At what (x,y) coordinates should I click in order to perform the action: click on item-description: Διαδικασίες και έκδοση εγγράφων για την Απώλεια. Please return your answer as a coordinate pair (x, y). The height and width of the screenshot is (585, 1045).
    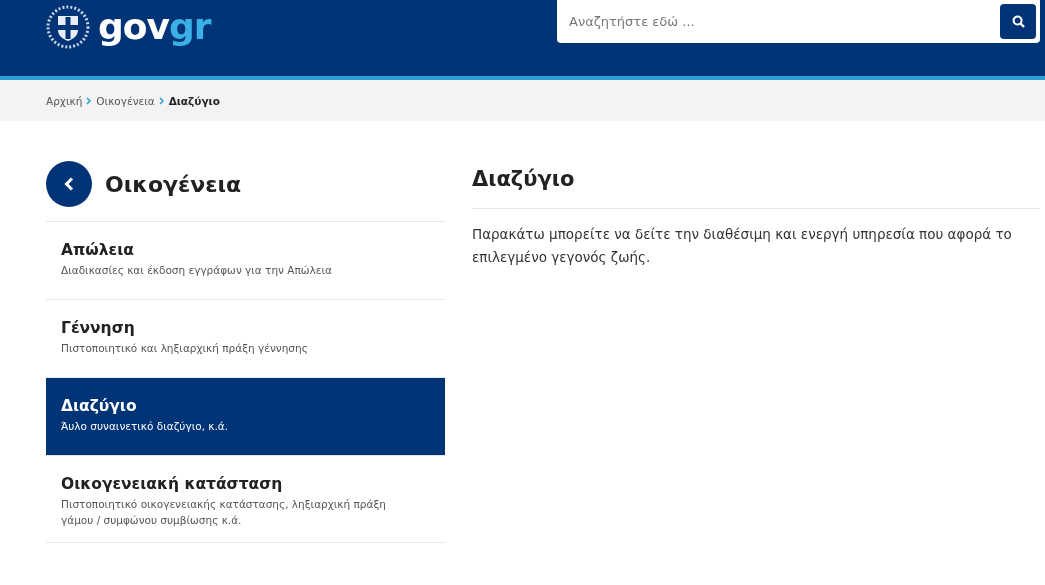
    Looking at the image, I should click on (197, 270).